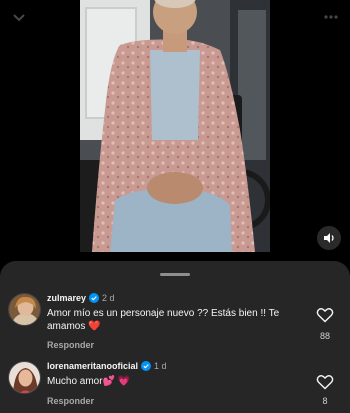 The width and height of the screenshot is (350, 413). Describe the element at coordinates (108, 298) in the screenshot. I see `comment-age: 2 d` at that location.